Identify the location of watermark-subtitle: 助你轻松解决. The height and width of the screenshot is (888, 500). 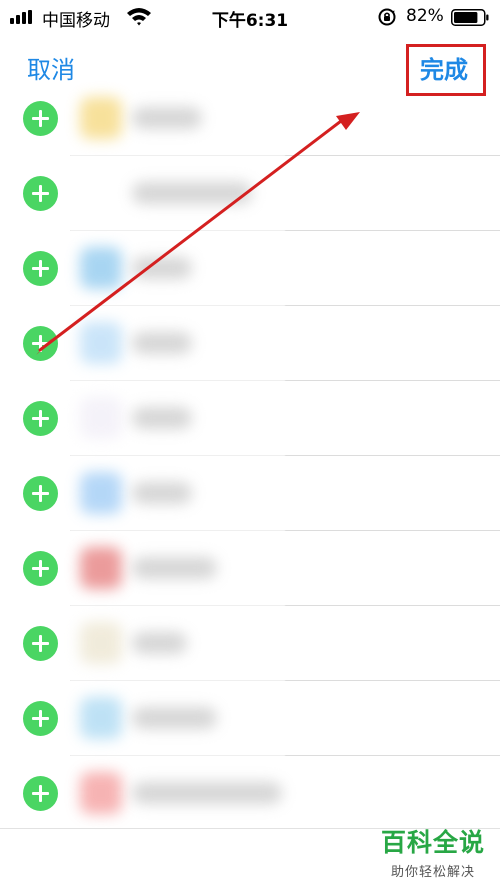
(432, 872).